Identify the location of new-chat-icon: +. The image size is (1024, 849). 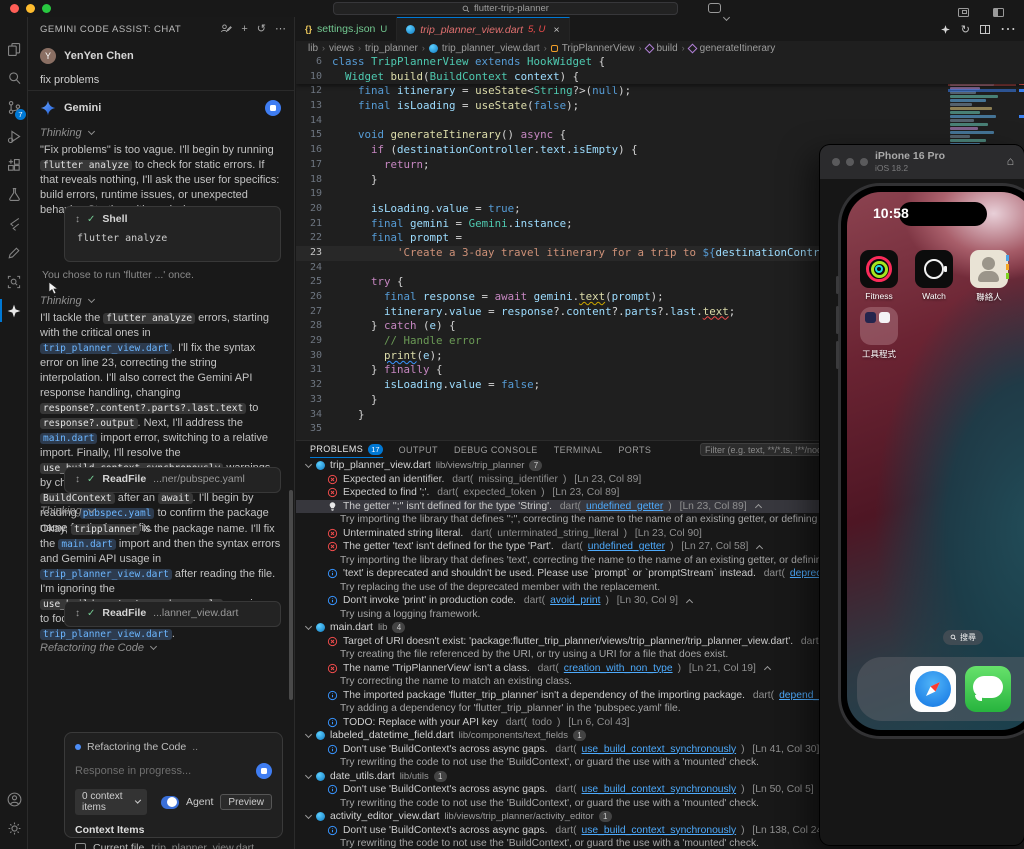
(244, 29).